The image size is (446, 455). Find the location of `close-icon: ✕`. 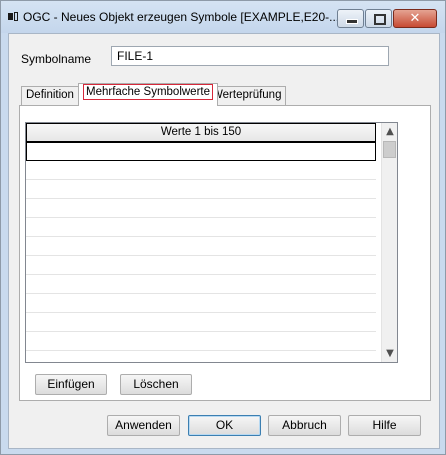

close-icon: ✕ is located at coordinates (415, 18).